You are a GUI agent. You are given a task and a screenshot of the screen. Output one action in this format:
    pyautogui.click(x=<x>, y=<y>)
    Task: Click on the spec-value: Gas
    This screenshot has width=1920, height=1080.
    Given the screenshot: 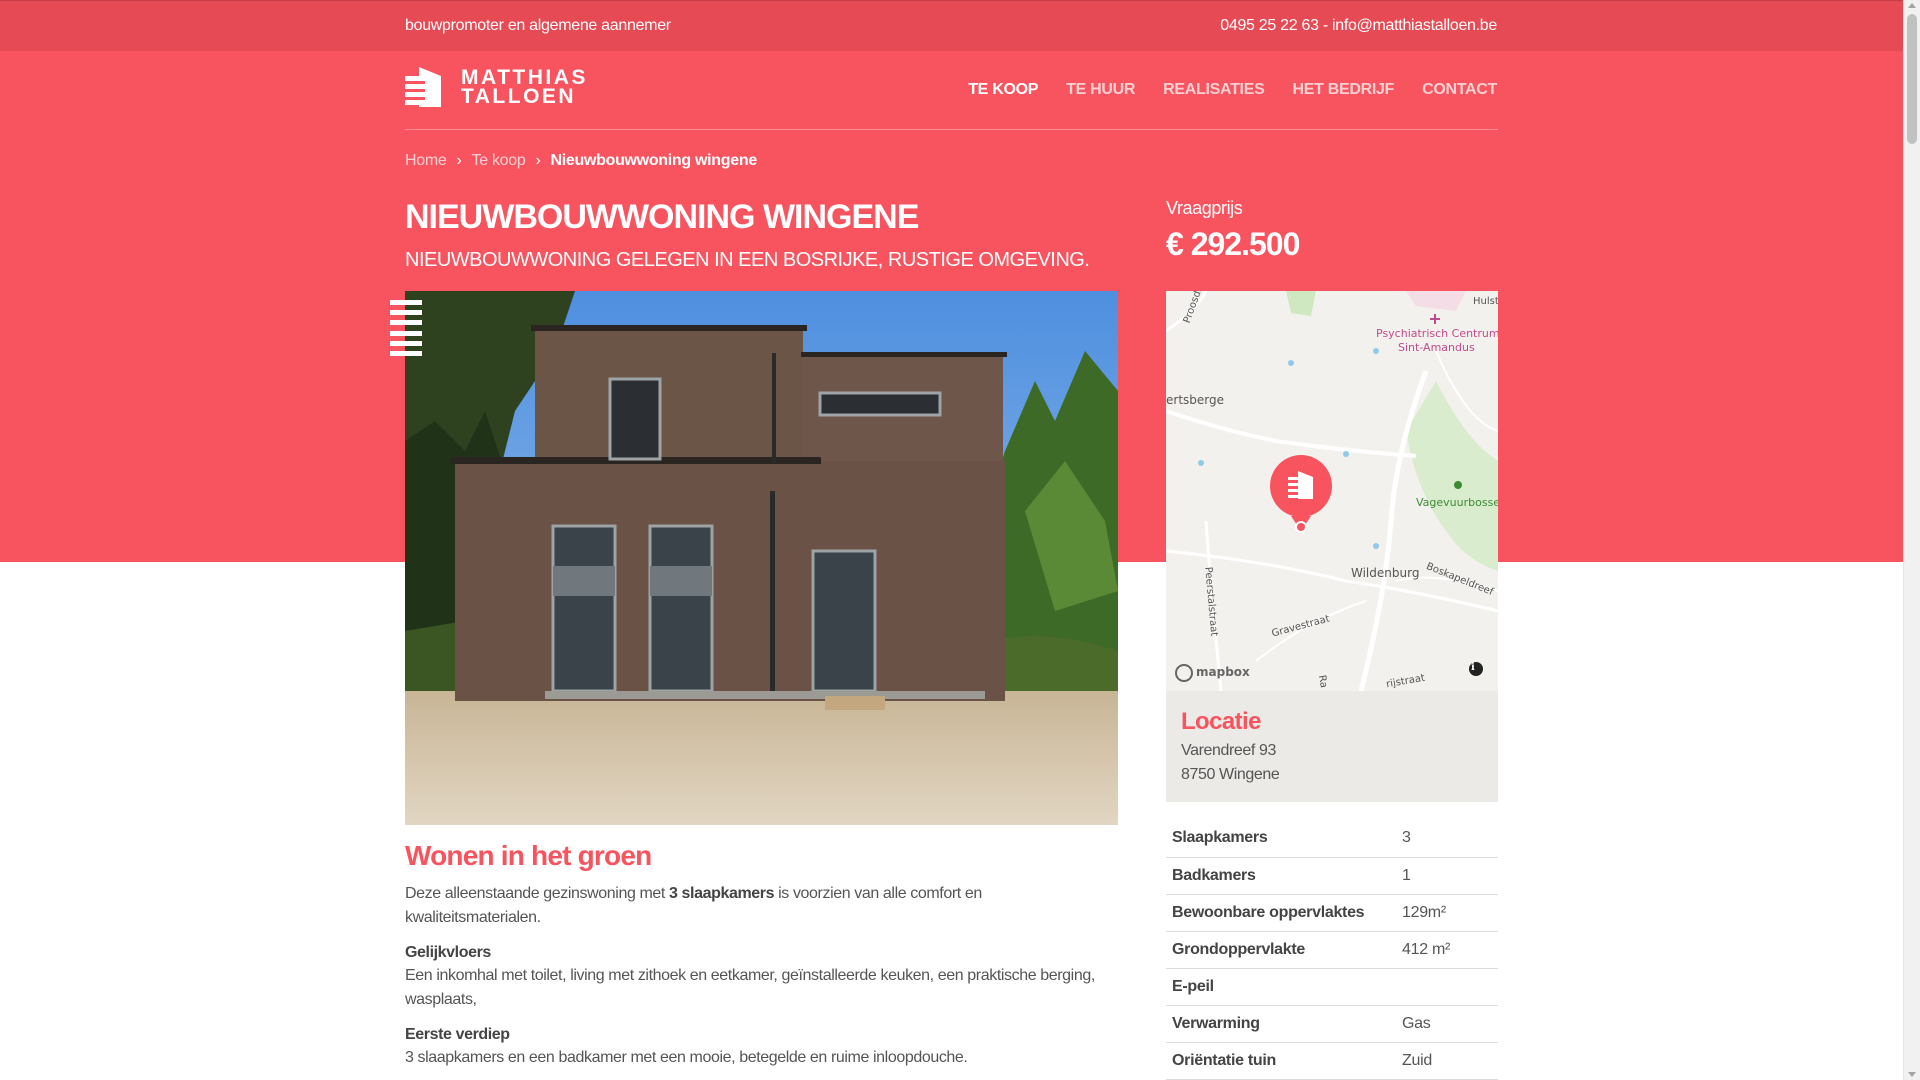 What is the action you would take?
    pyautogui.click(x=1447, y=1024)
    